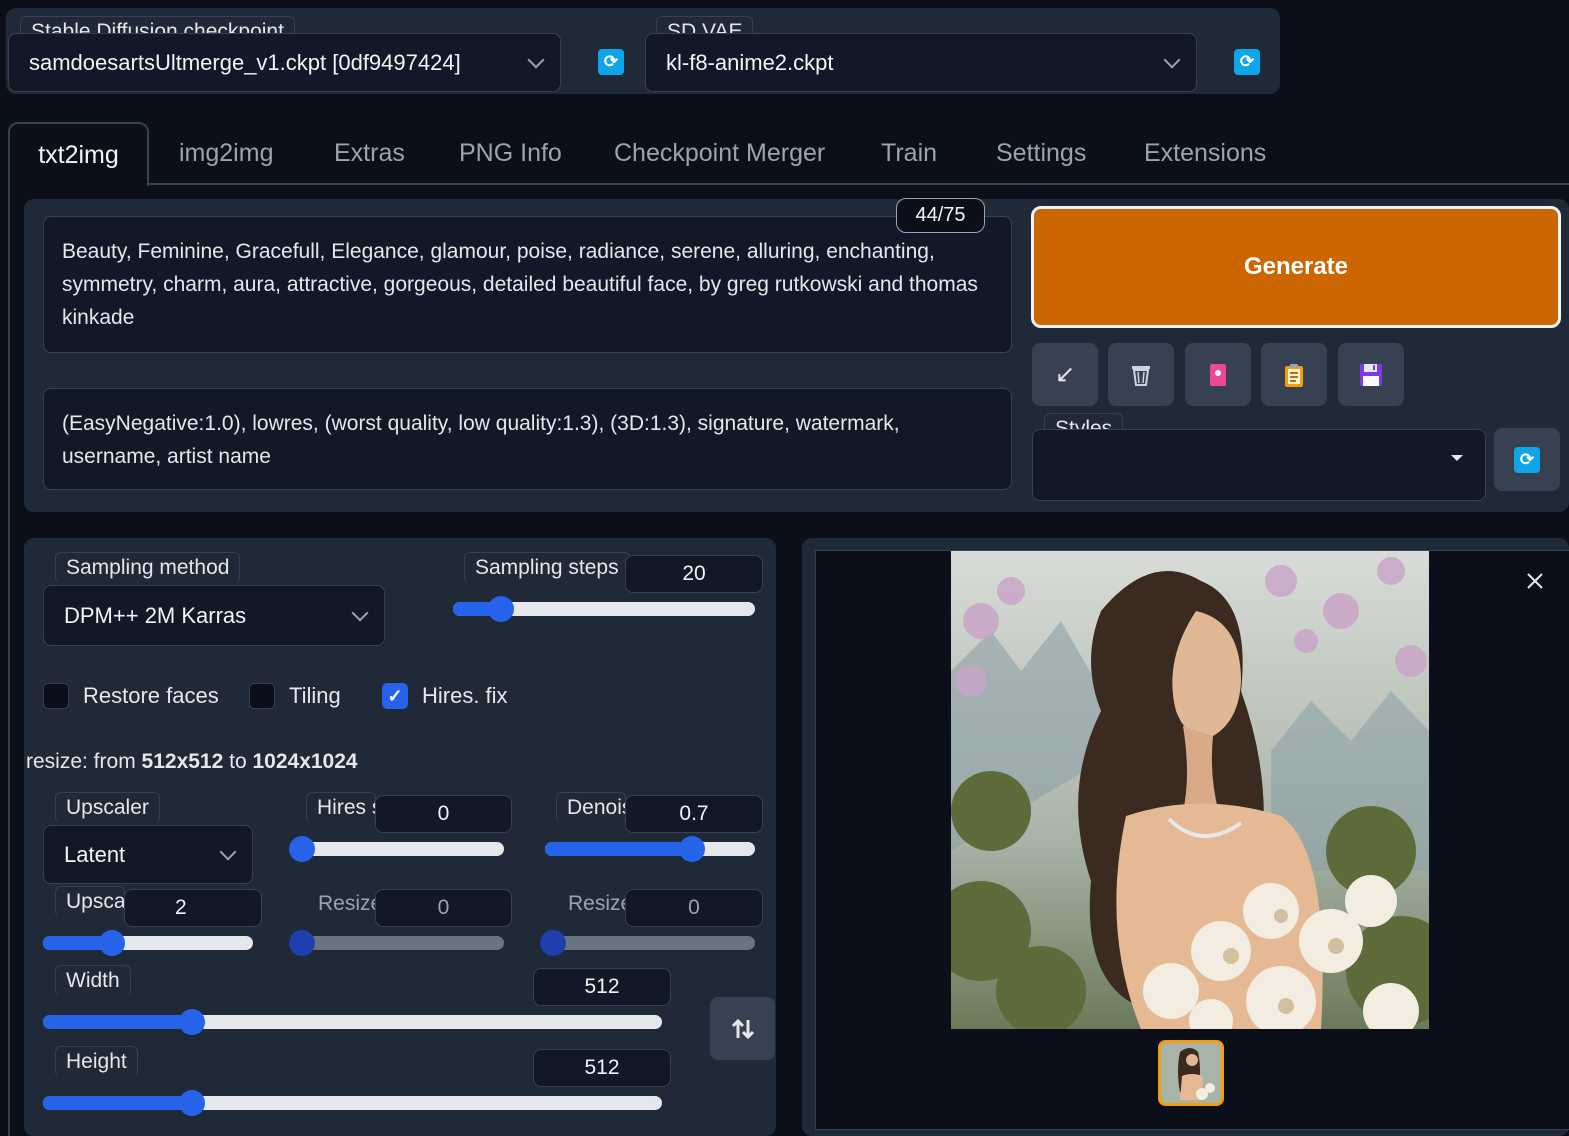 The height and width of the screenshot is (1136, 1569). I want to click on height-label: Height, so click(96, 1061).